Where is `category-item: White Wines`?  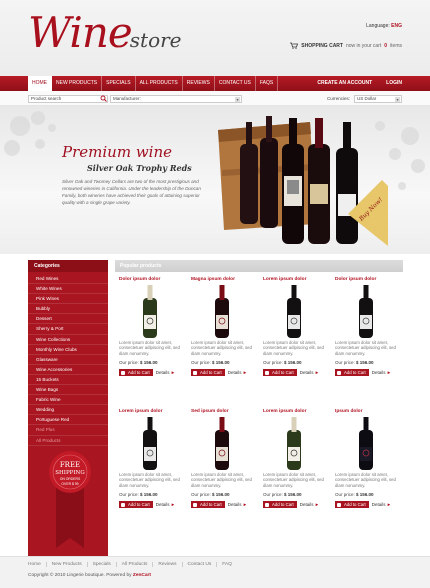
category-item: White Wines is located at coordinates (68, 289).